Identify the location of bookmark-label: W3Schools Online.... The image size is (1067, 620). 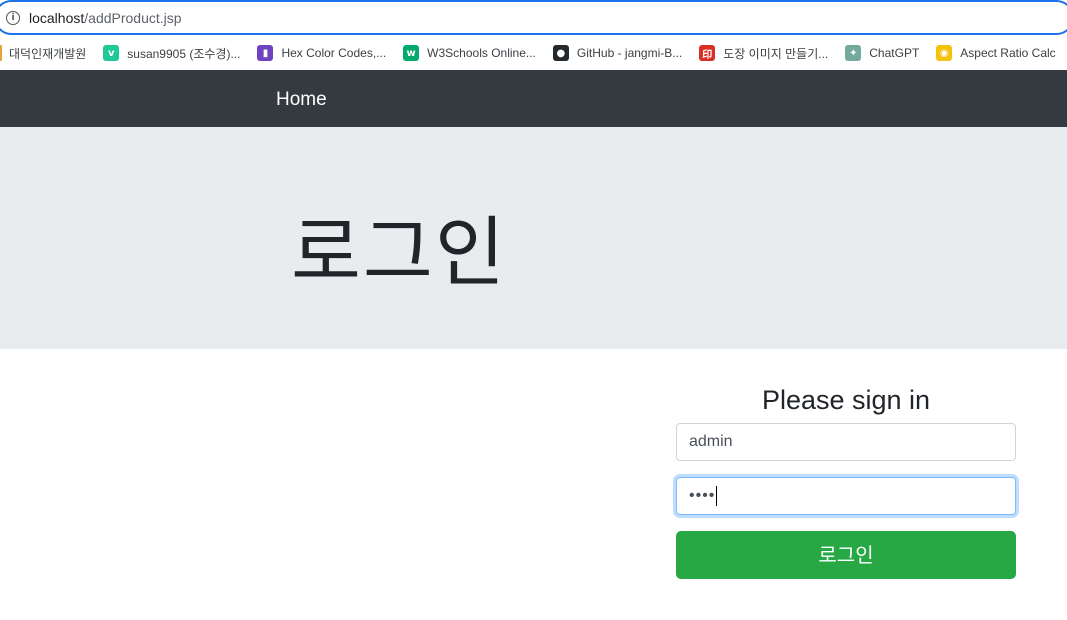
(481, 53).